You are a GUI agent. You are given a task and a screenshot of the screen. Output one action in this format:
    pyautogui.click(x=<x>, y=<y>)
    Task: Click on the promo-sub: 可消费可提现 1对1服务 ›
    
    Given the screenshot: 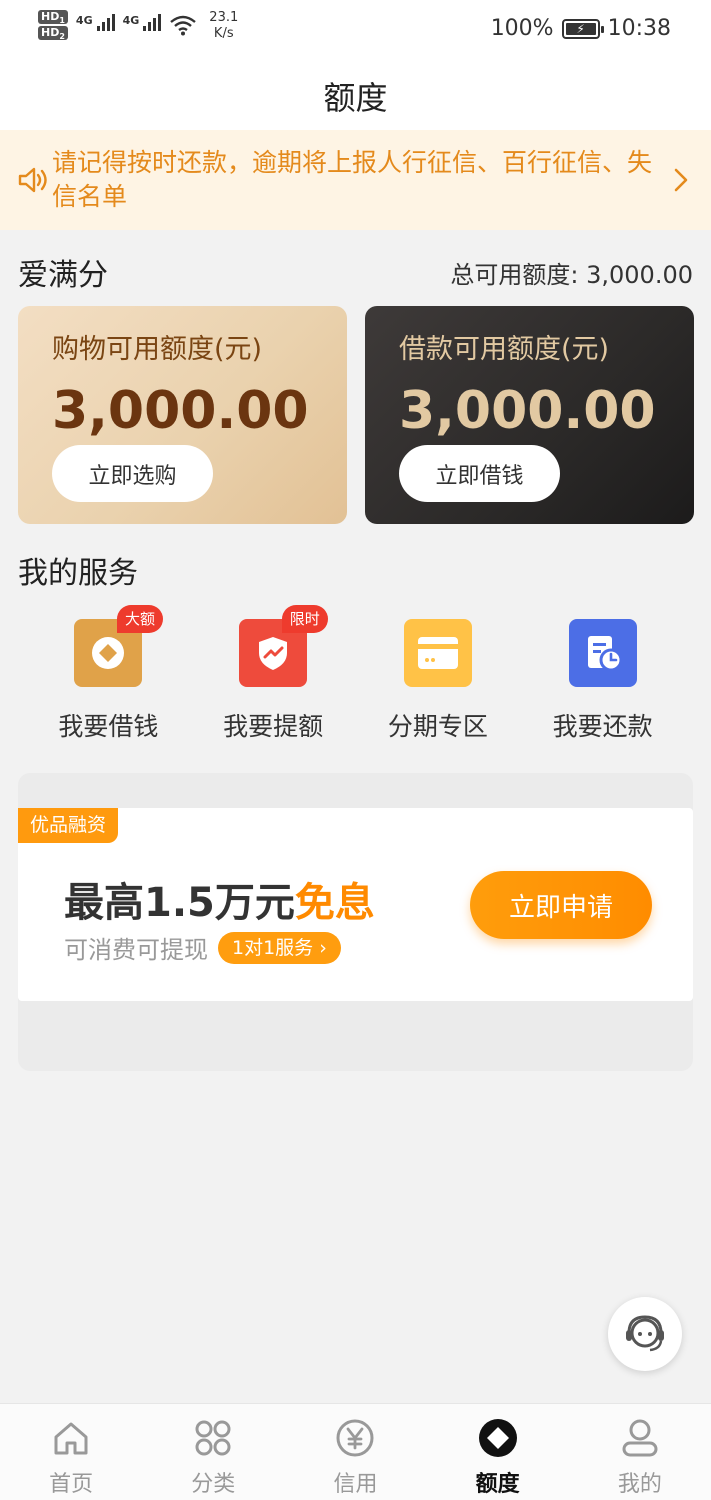 What is the action you would take?
    pyautogui.click(x=202, y=947)
    